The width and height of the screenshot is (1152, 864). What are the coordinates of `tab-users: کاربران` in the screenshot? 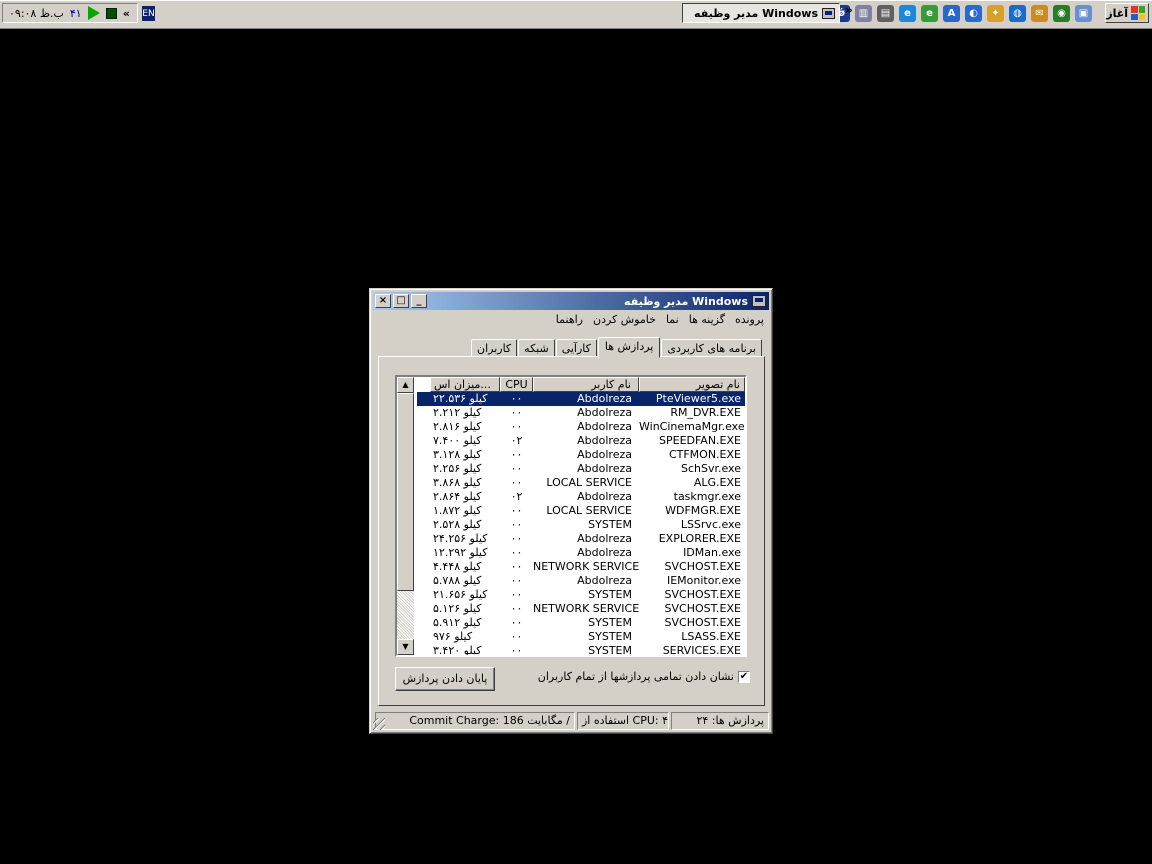 It's located at (494, 348).